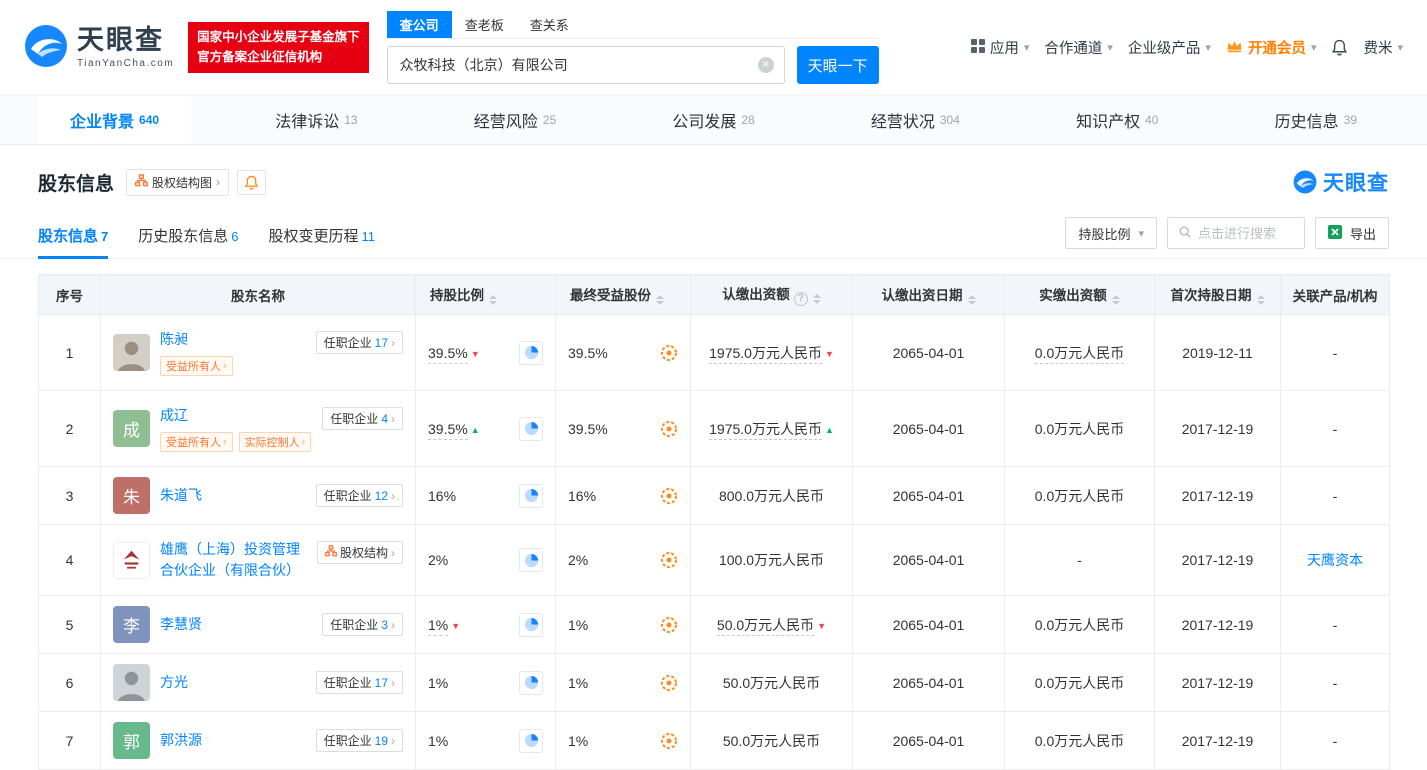 The width and height of the screenshot is (1427, 770). What do you see at coordinates (322, 241) in the screenshot?
I see `subtab-equity-change-history: 股权变更历程 11` at bounding box center [322, 241].